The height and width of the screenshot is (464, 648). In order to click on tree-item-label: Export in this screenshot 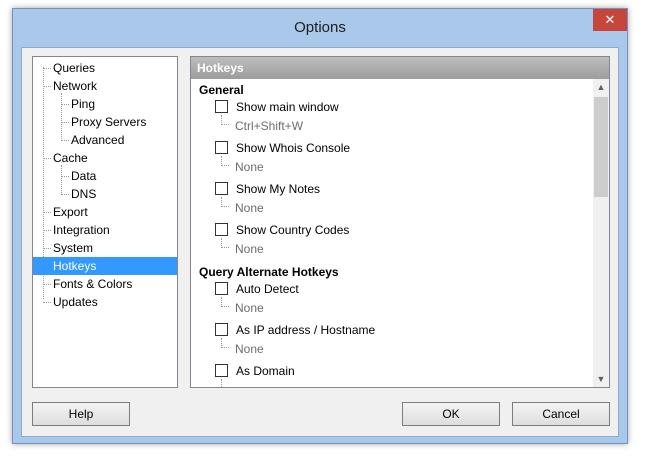, I will do `click(70, 212)`.